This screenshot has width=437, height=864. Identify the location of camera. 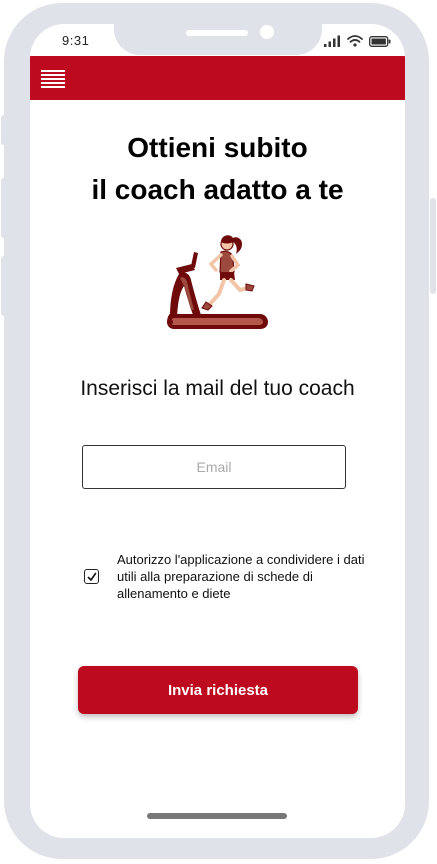
(267, 32).